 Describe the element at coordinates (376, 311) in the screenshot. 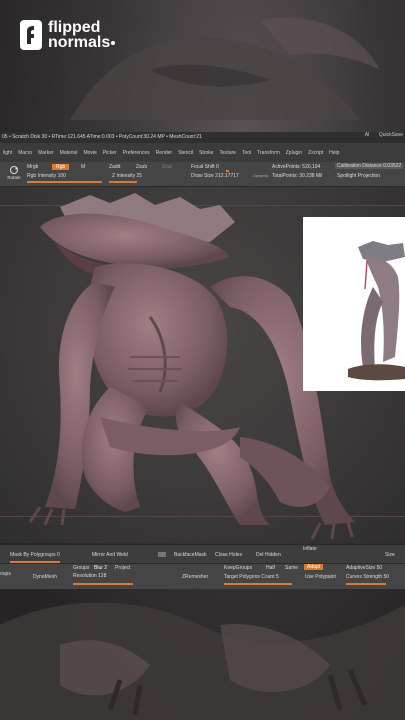

I see `reference-creature-render` at that location.